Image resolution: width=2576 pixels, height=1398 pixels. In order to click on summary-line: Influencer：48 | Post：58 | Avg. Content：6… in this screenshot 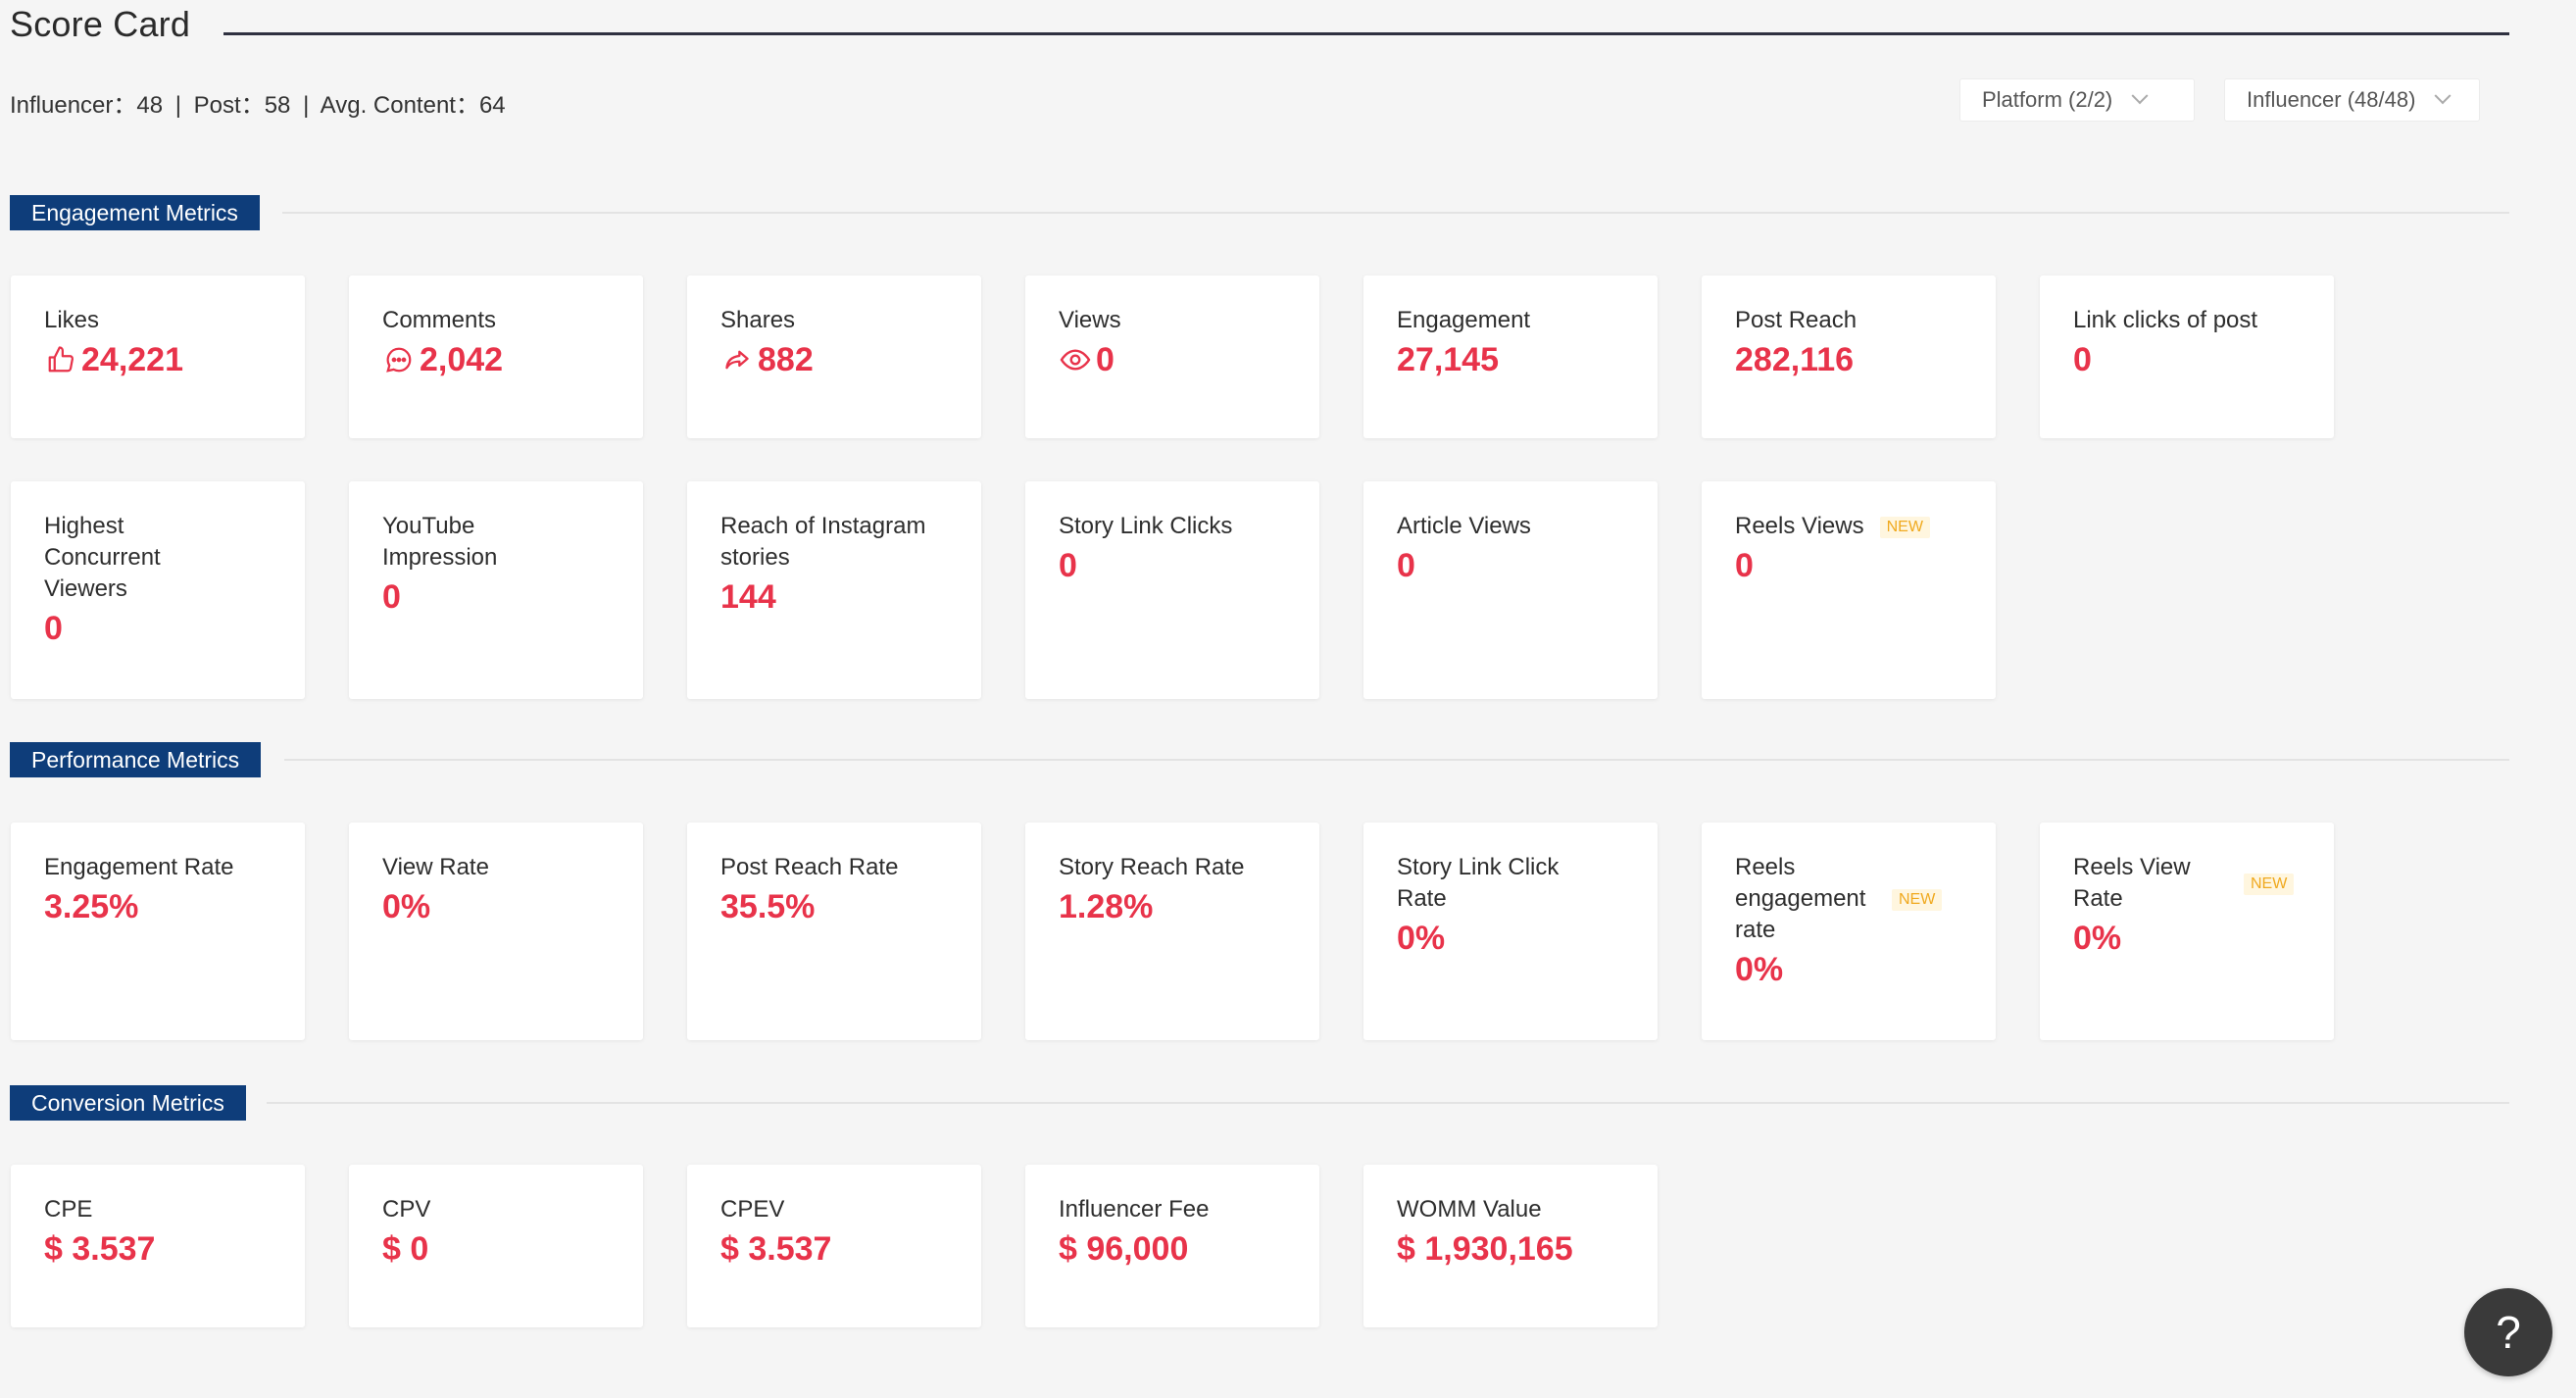, I will do `click(258, 102)`.